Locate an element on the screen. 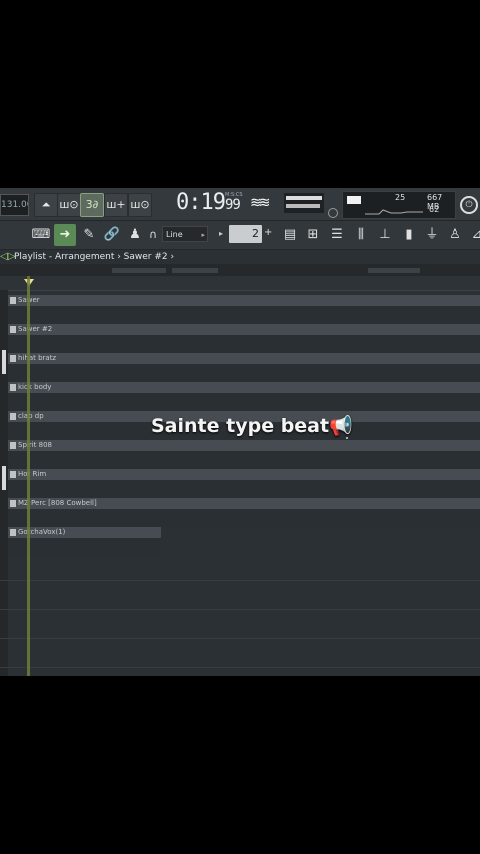 The width and height of the screenshot is (480, 854). track-clip: Sawer #2 is located at coordinates (244, 329).